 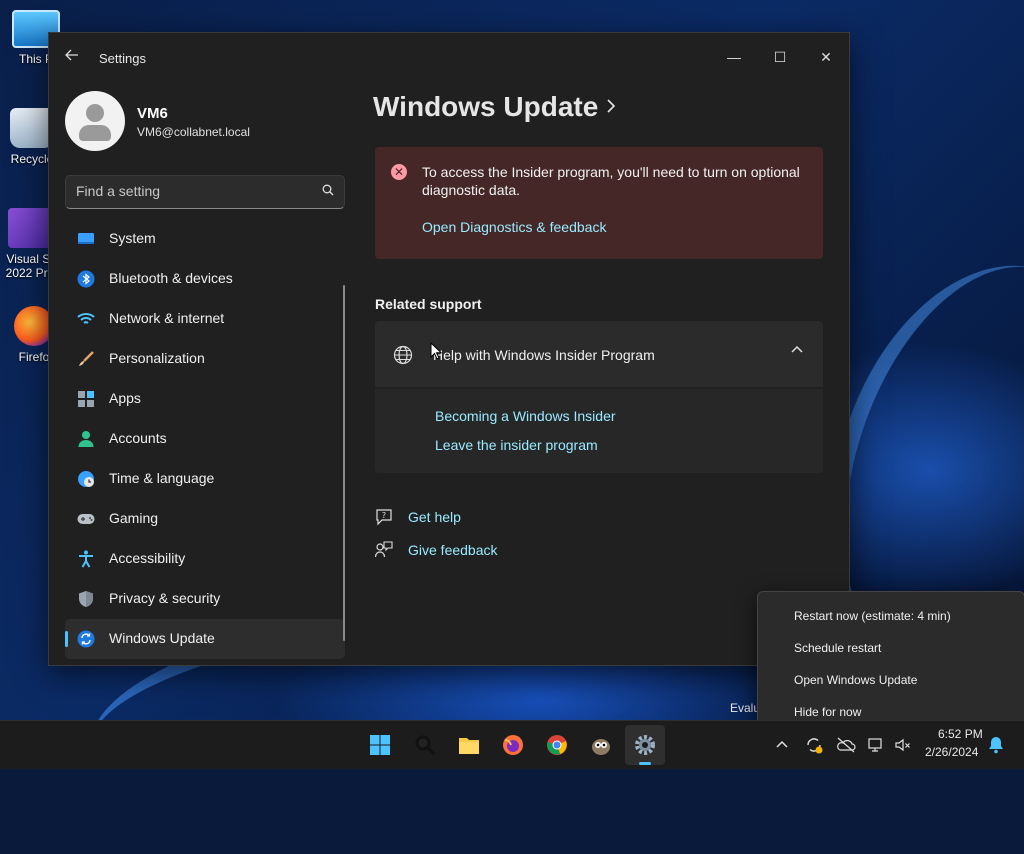 What do you see at coordinates (846, 745) in the screenshot?
I see `onedrive-off-icon` at bounding box center [846, 745].